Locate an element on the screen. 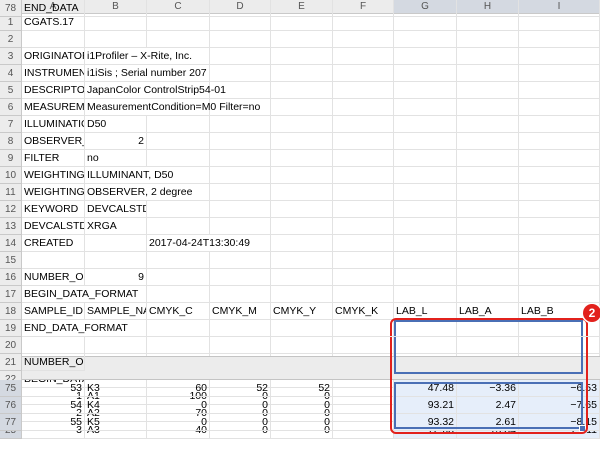  cell-e20 is located at coordinates (302, 345).